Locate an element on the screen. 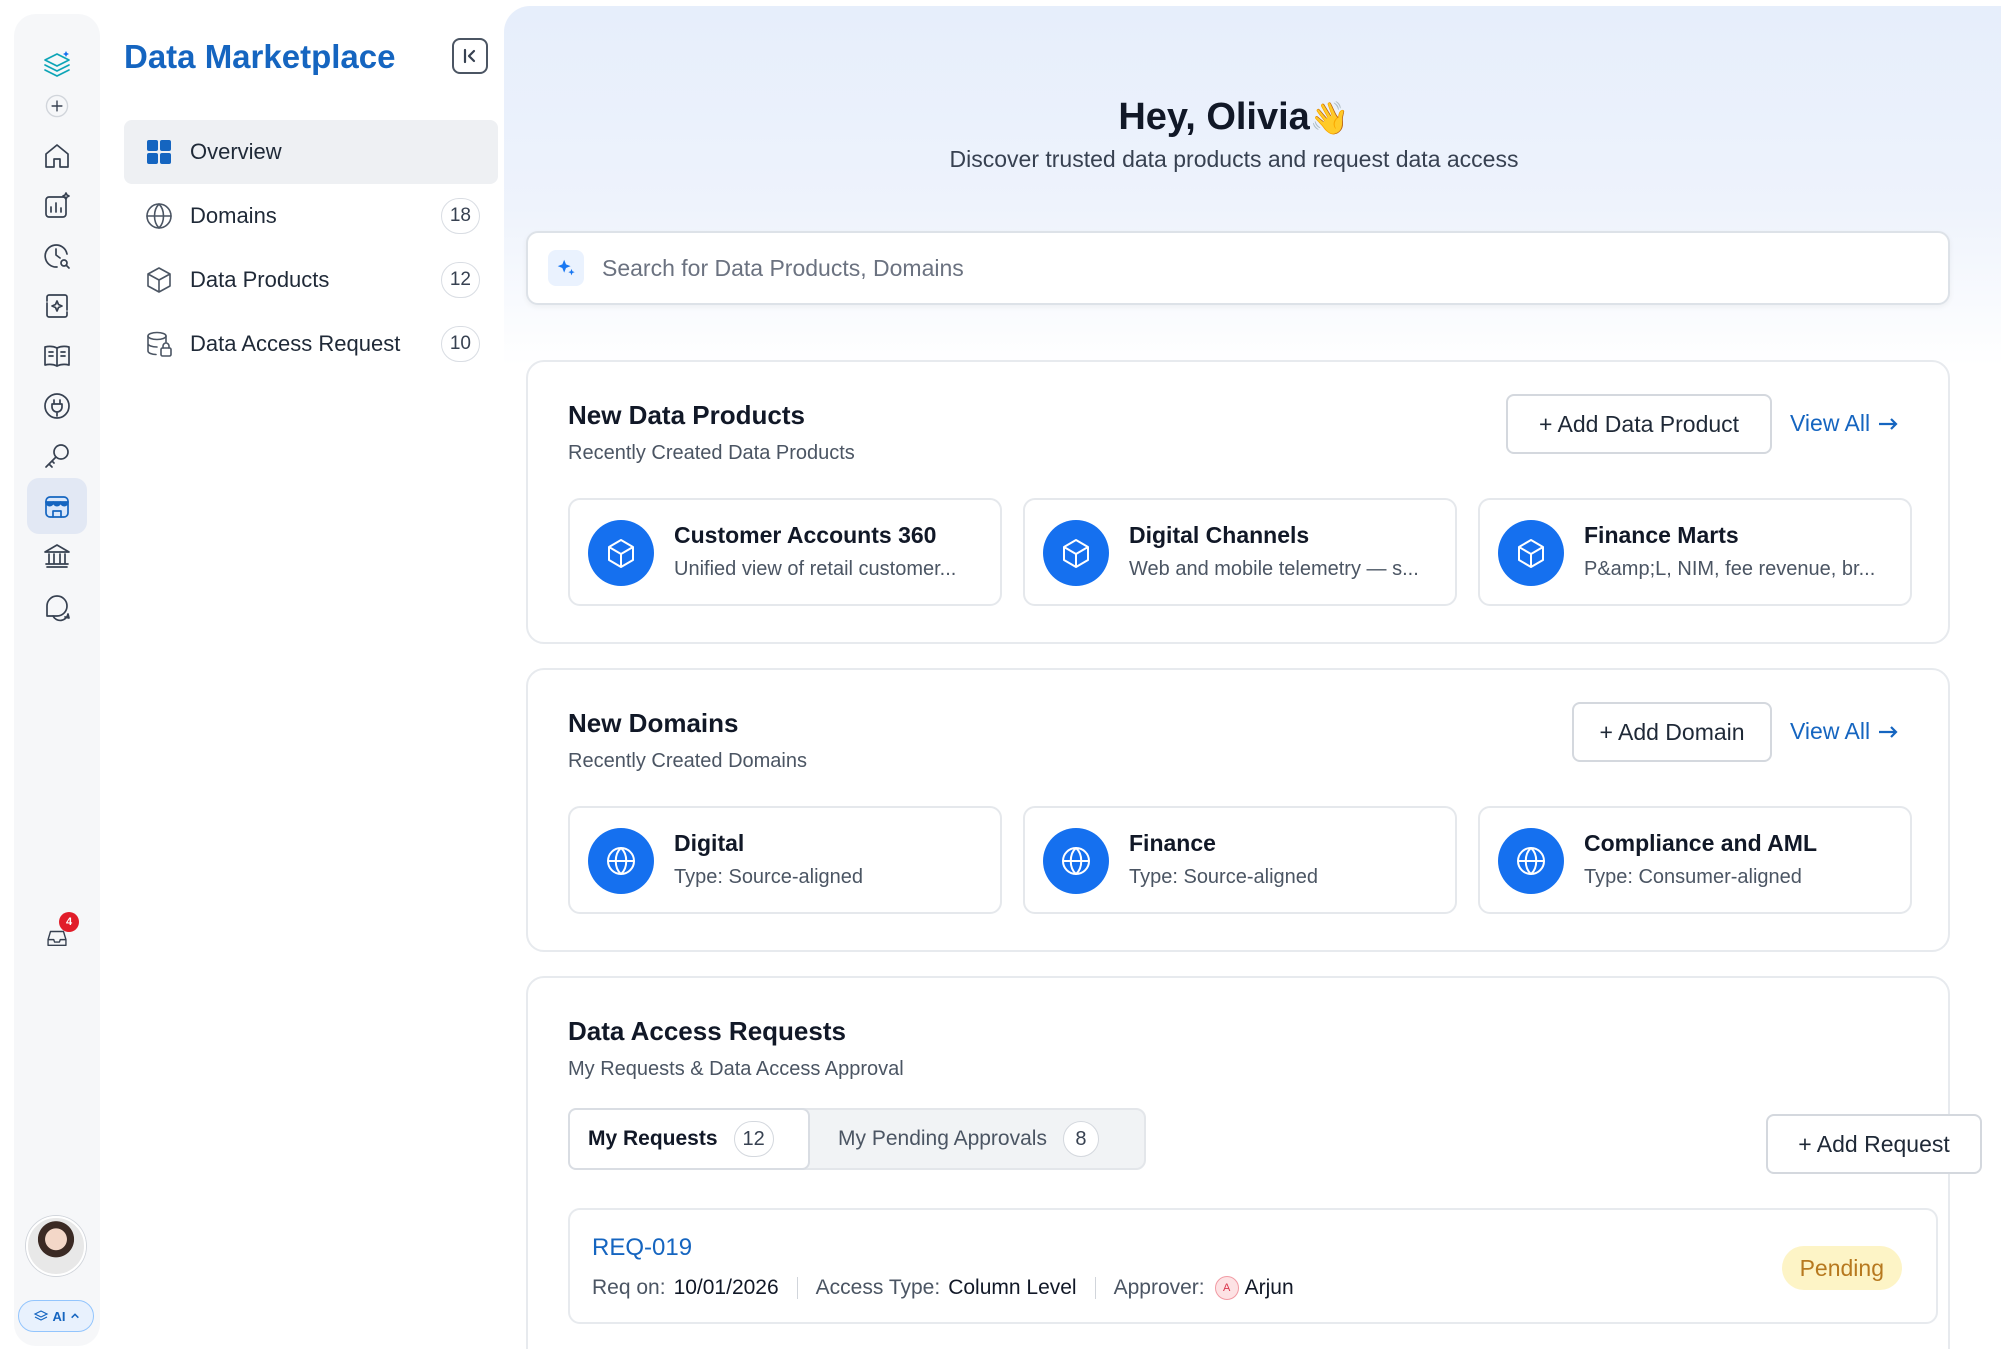 This screenshot has width=2001, height=1349. status-badge: Pending is located at coordinates (1841, 1268).